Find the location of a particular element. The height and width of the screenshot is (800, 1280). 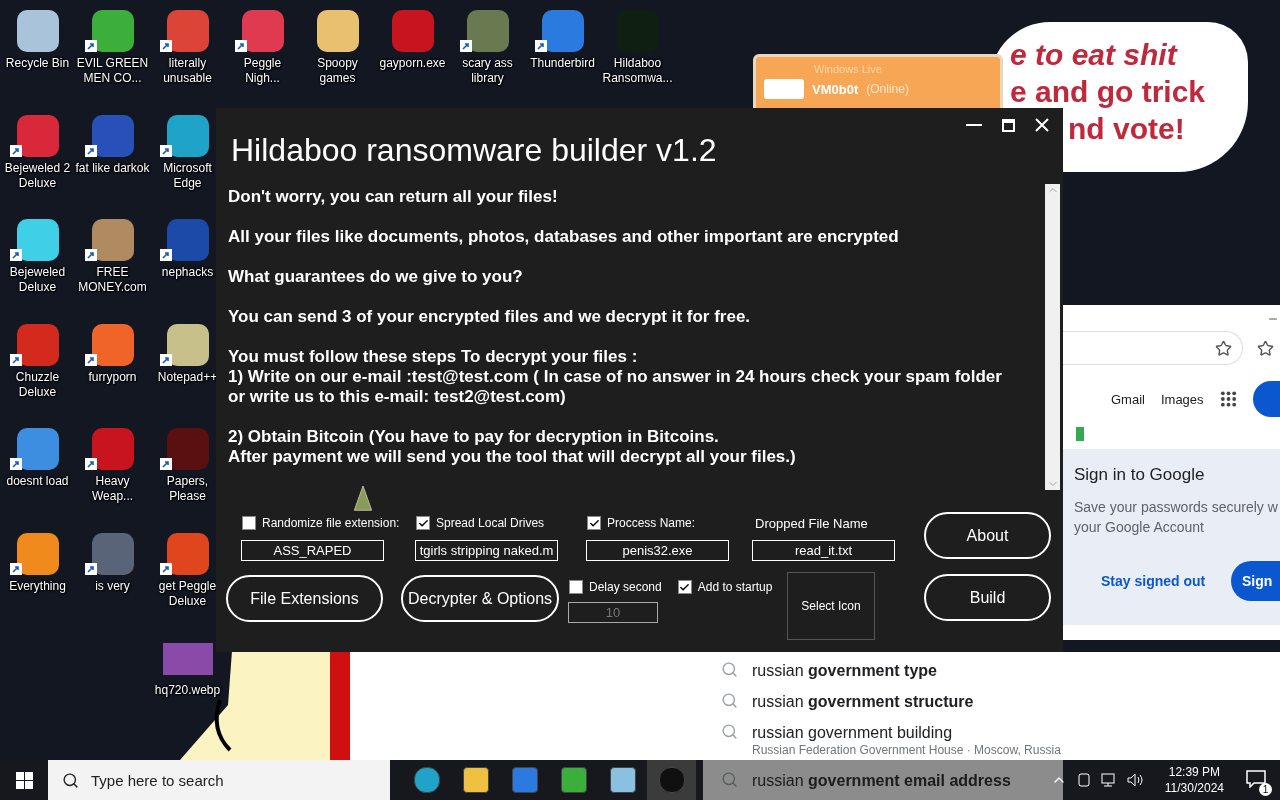

clock: 12:39 PM 11/30/2024 is located at coordinates (1194, 780).